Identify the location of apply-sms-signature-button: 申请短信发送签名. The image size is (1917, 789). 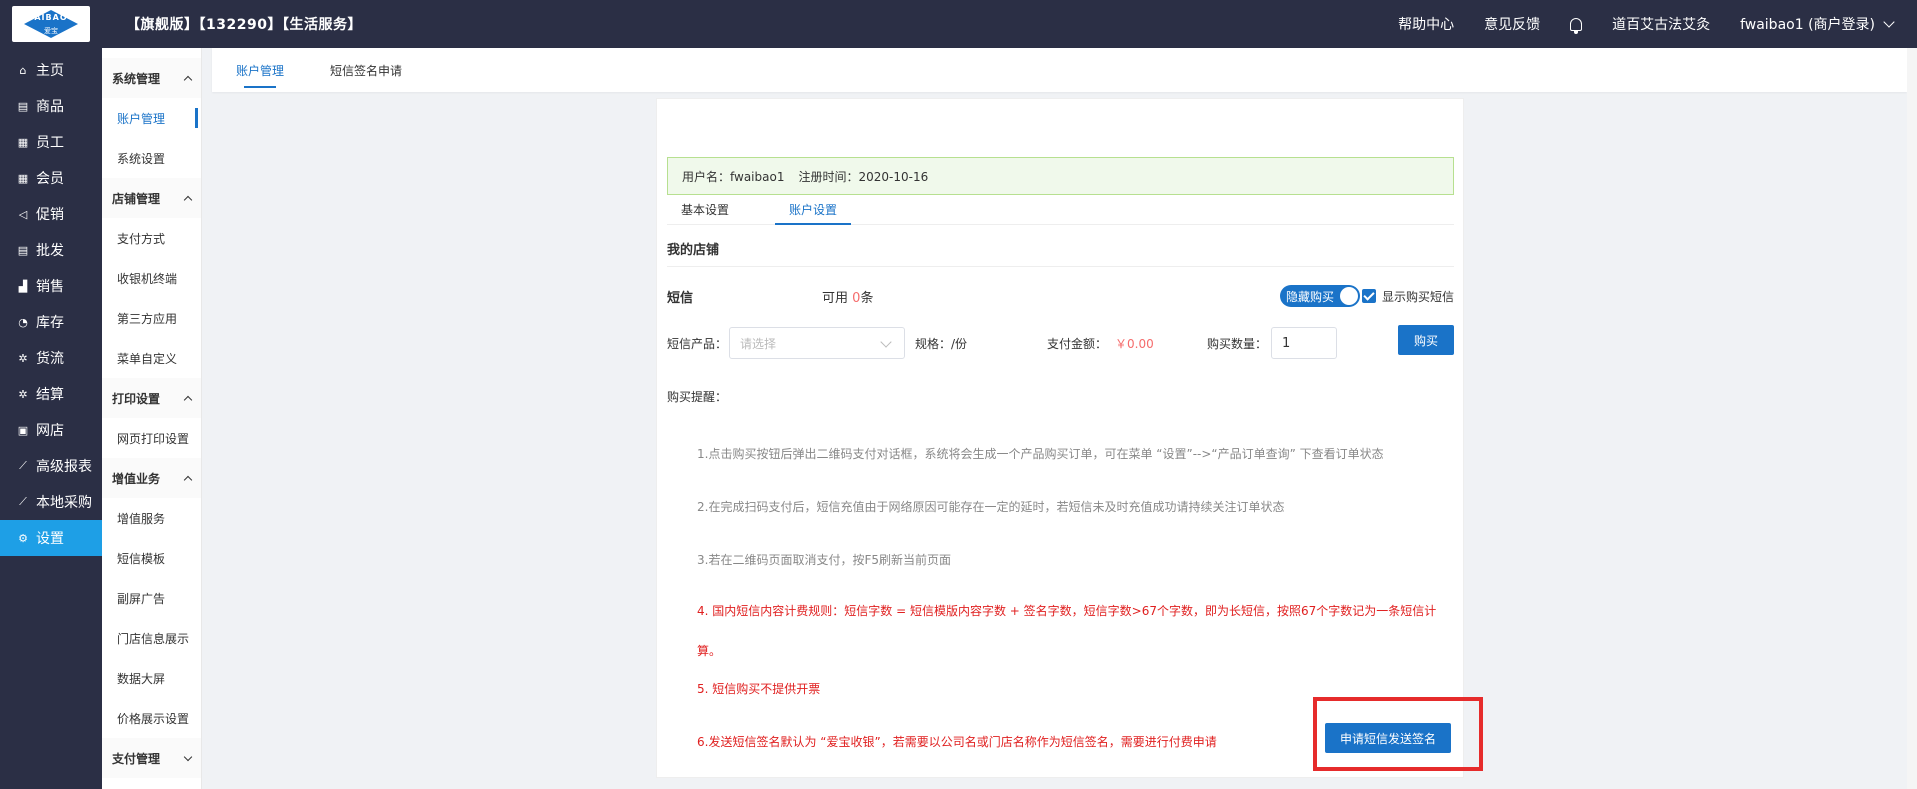
(1388, 738).